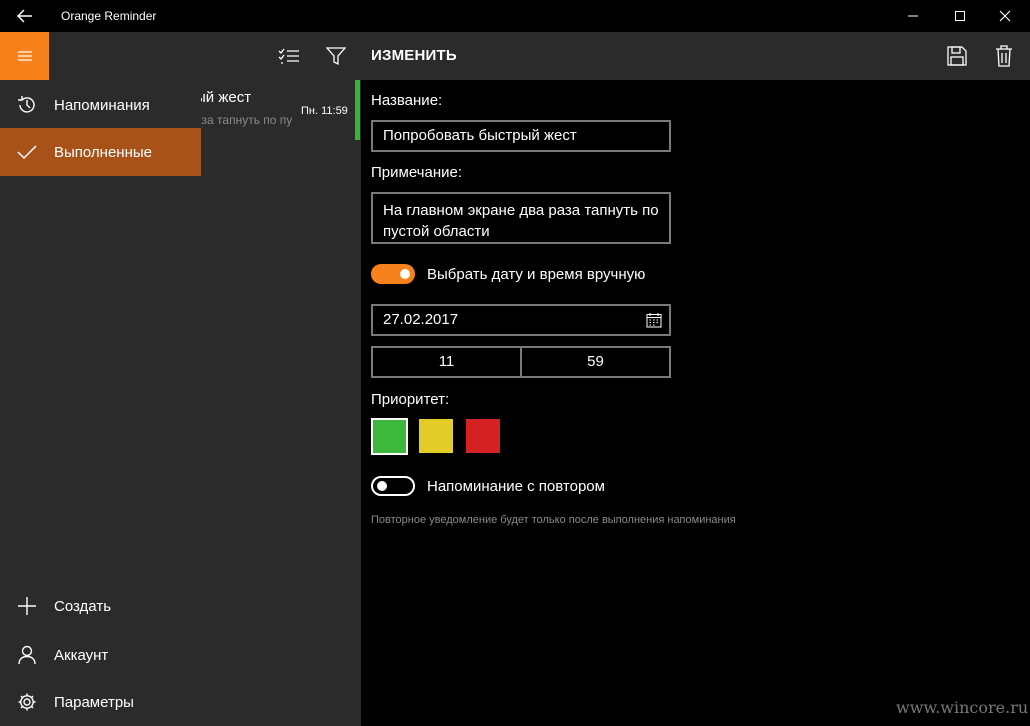  What do you see at coordinates (103, 152) in the screenshot?
I see `nav-item-label: Выполненные` at bounding box center [103, 152].